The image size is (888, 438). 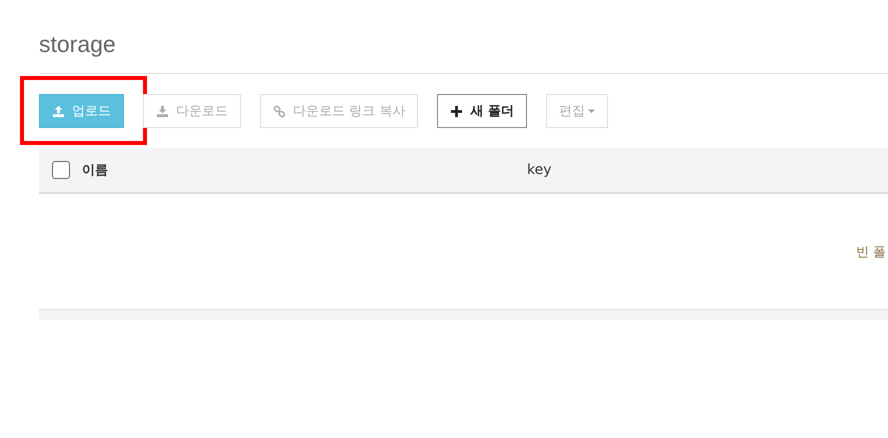 I want to click on toolbar-button: 업로드, so click(x=81, y=111).